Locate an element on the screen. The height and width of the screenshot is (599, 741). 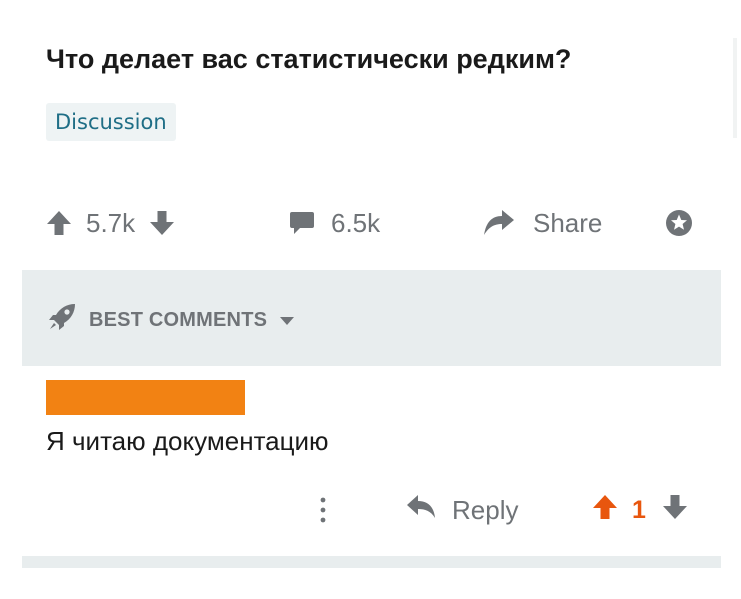
caret-down-icon is located at coordinates (287, 320).